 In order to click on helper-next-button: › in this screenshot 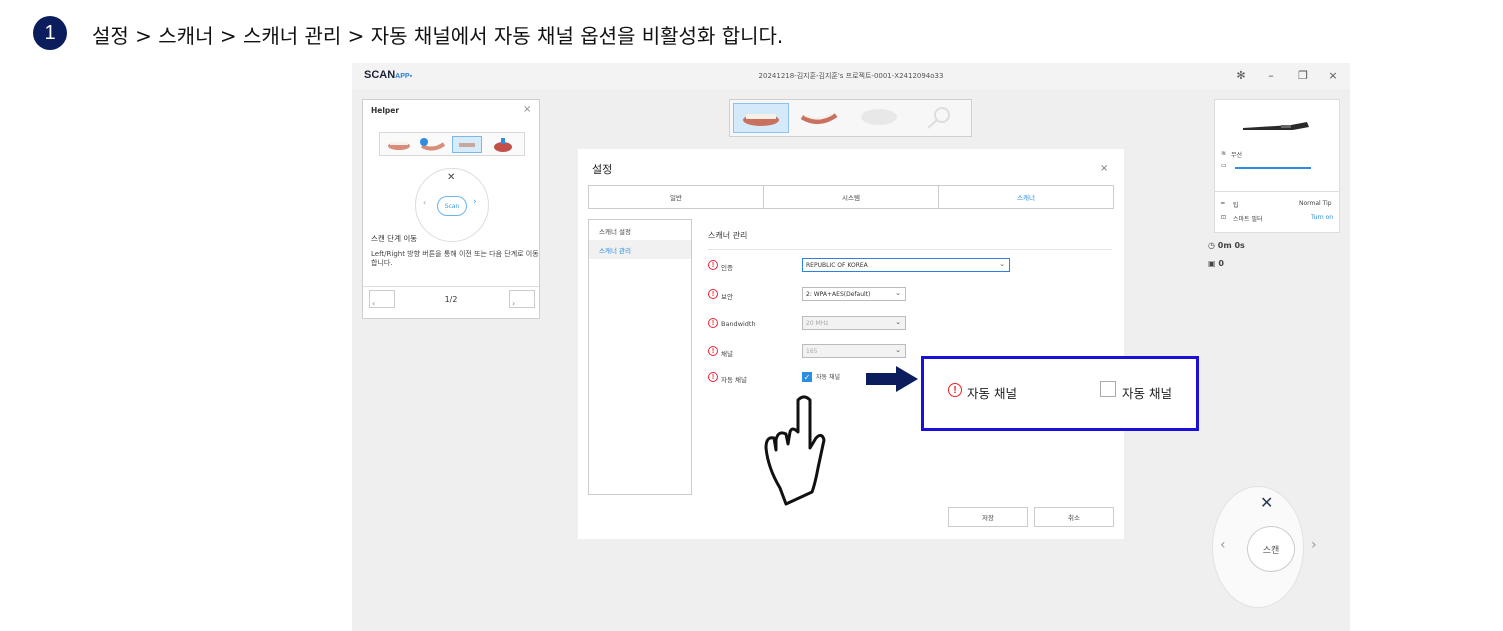, I will do `click(522, 299)`.